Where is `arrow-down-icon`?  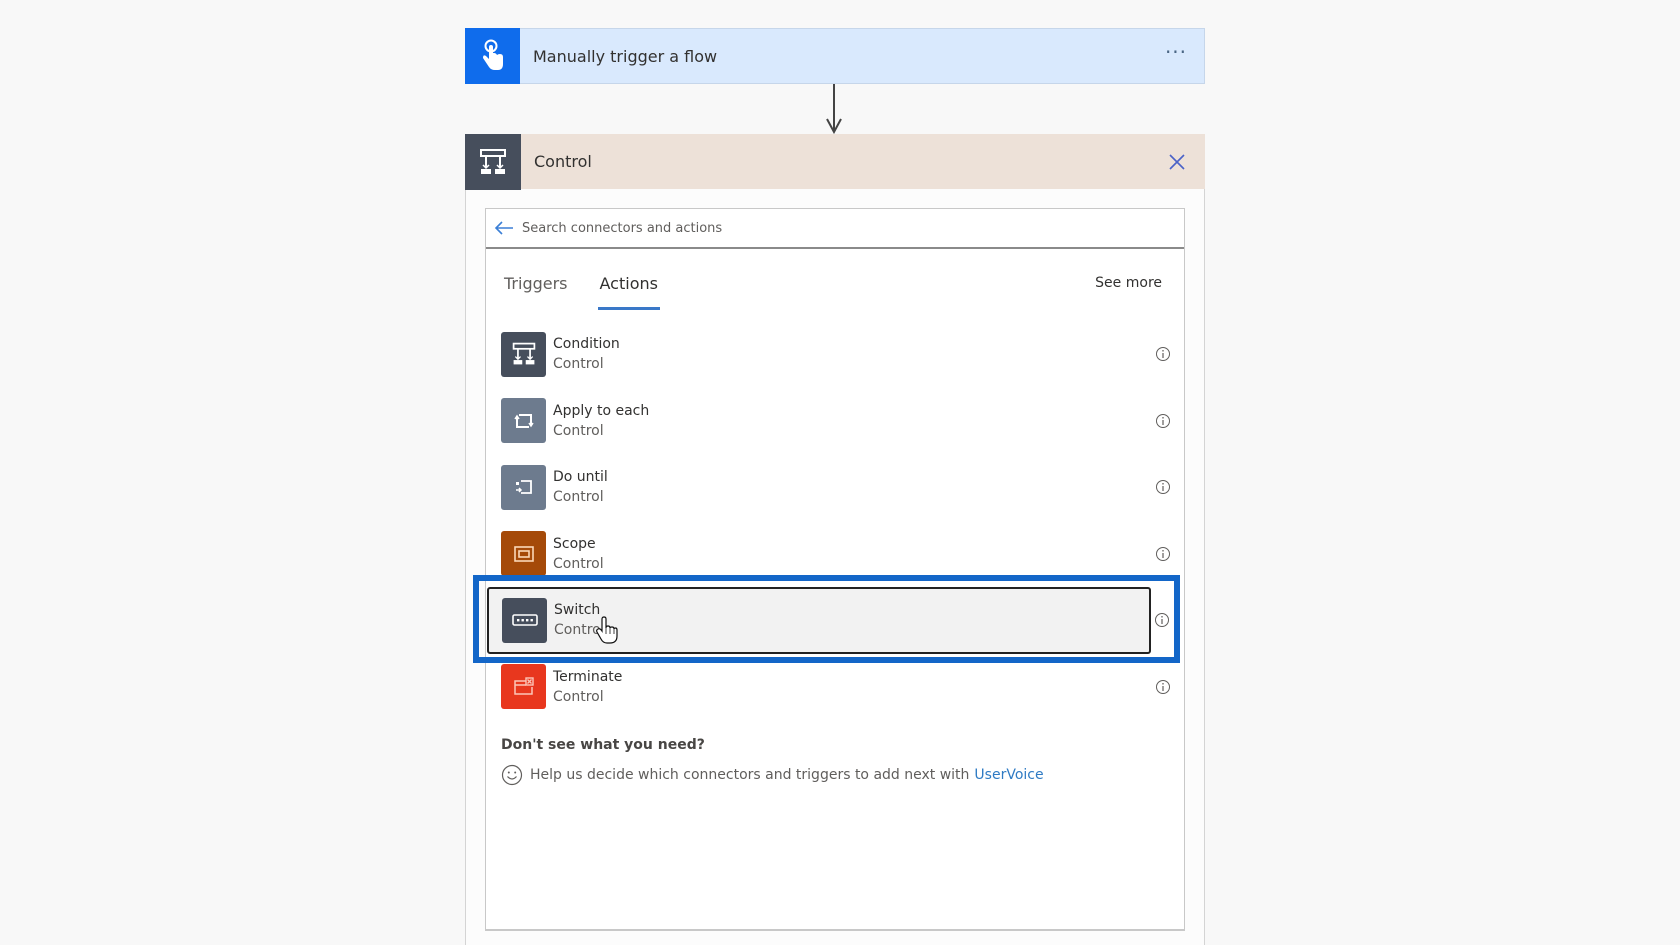 arrow-down-icon is located at coordinates (834, 126).